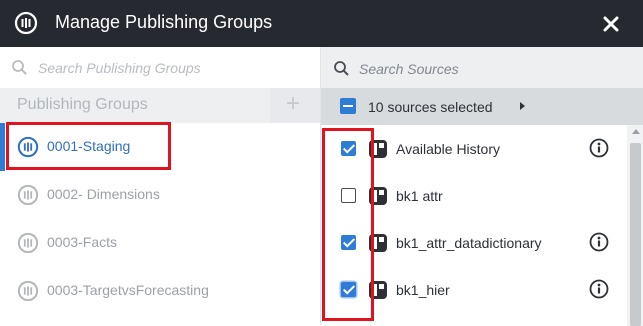 The image size is (643, 326). What do you see at coordinates (321, 23) in the screenshot?
I see `dialog-titlebar: Manage Publishing Groups` at bounding box center [321, 23].